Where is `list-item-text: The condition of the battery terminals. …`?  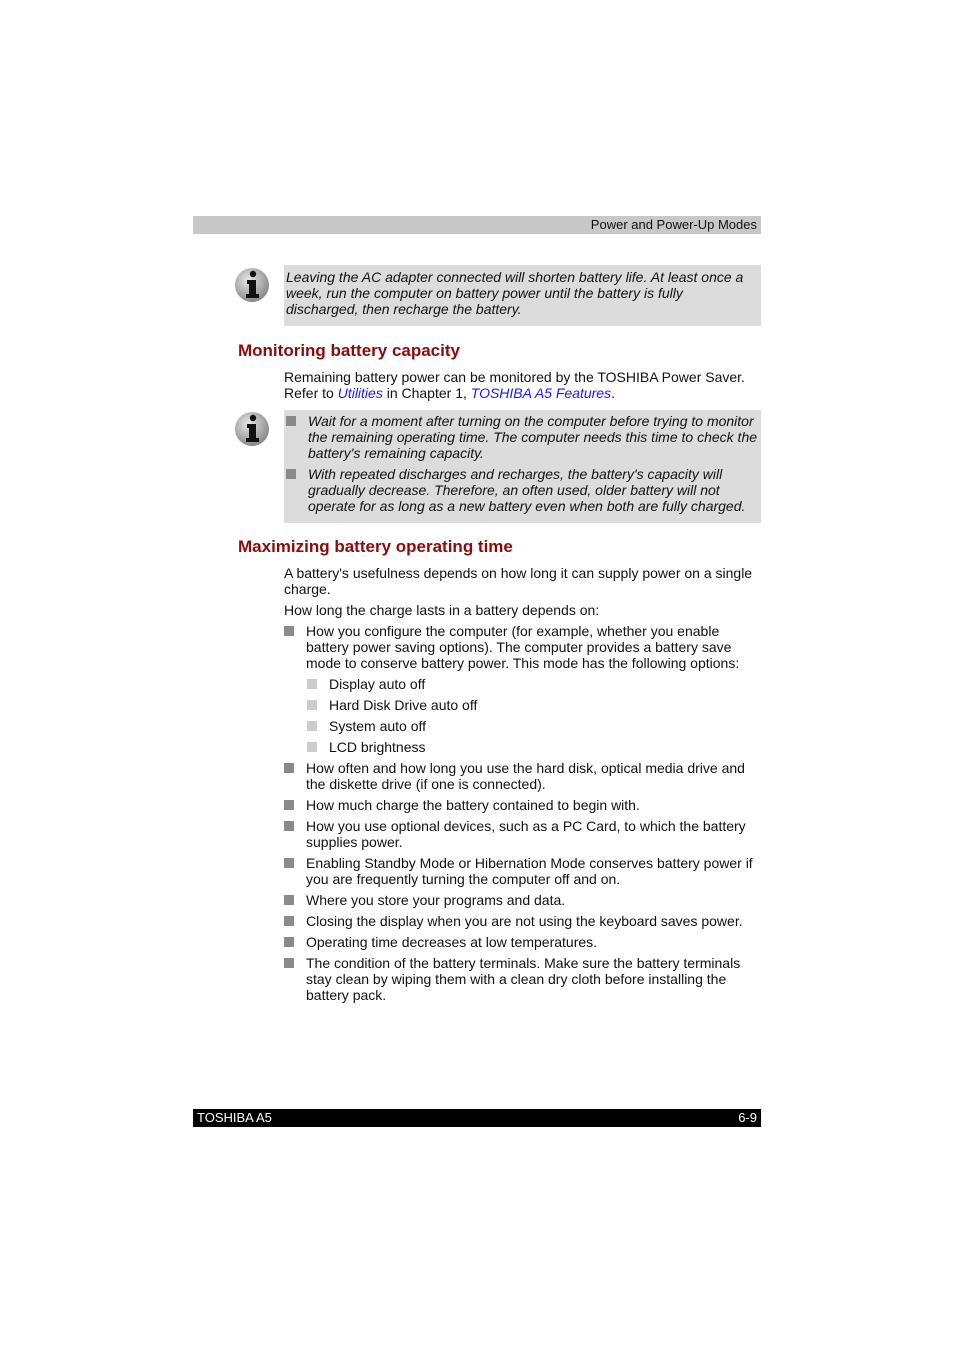
list-item-text: The condition of the battery terminals. … is located at coordinates (523, 979).